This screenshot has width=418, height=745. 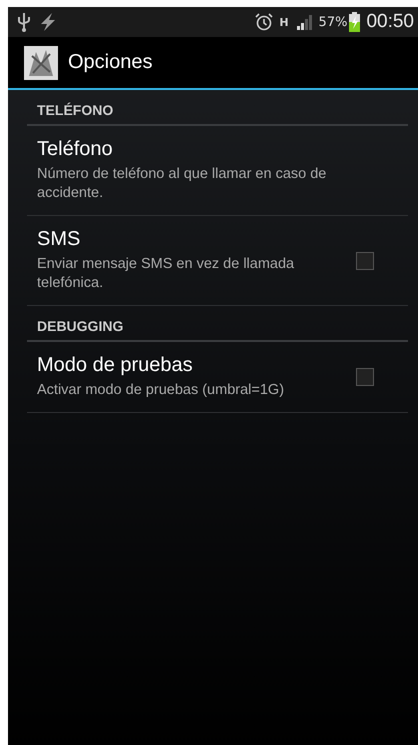 I want to click on preference-title: SMS, so click(x=59, y=239).